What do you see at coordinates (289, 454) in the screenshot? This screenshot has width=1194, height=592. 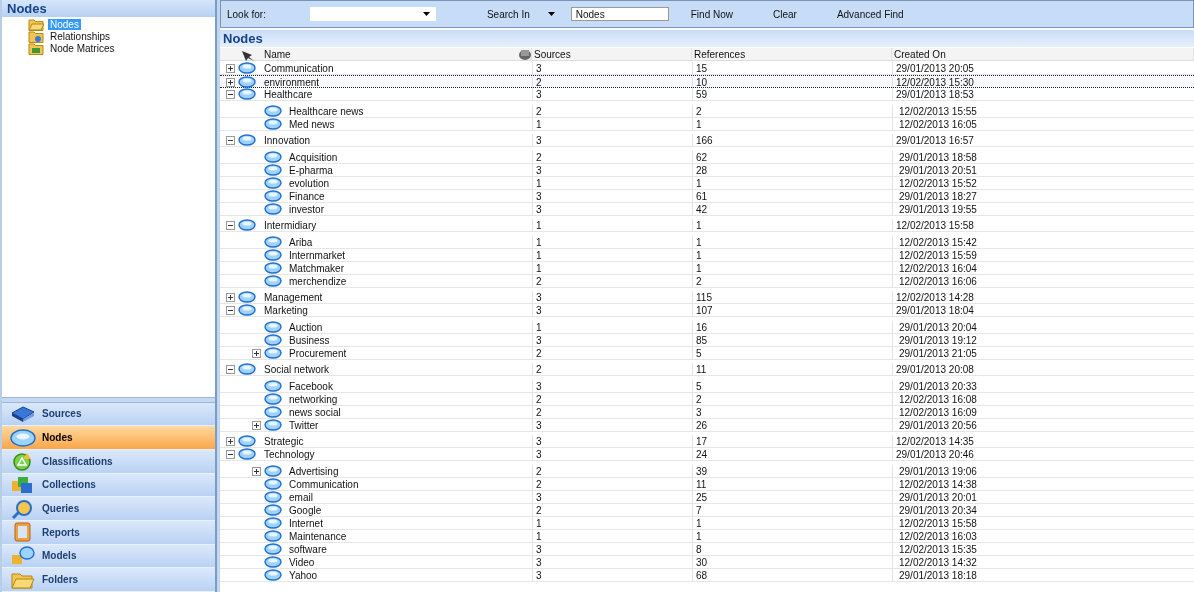 I see `table-cell: Technology` at bounding box center [289, 454].